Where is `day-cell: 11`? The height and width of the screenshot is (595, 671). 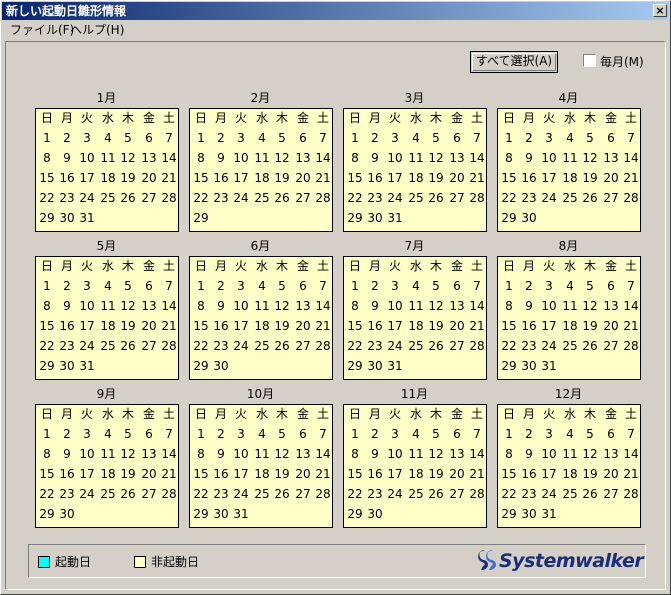
day-cell: 11 is located at coordinates (416, 306).